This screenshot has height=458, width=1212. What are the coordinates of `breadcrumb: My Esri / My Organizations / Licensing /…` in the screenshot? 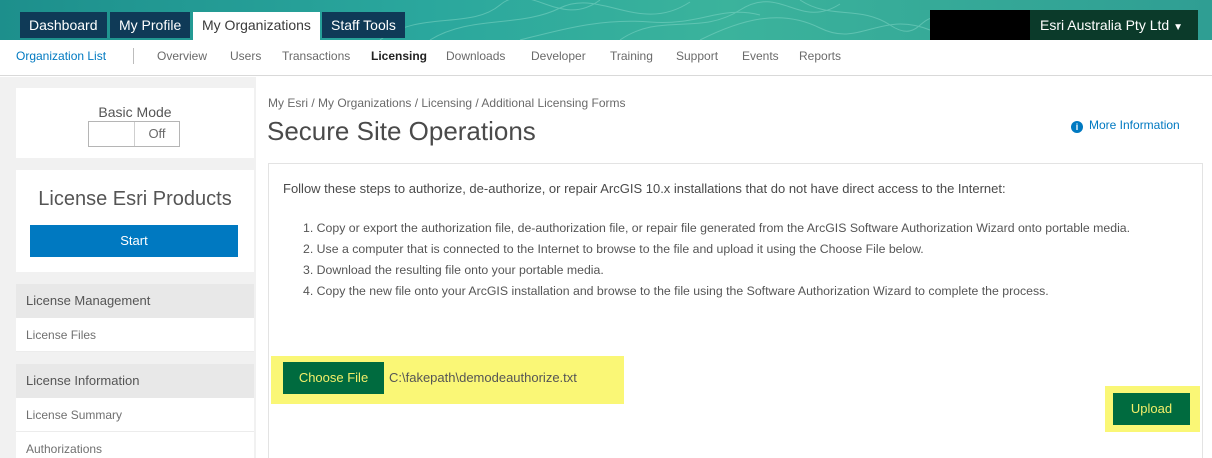 It's located at (447, 103).